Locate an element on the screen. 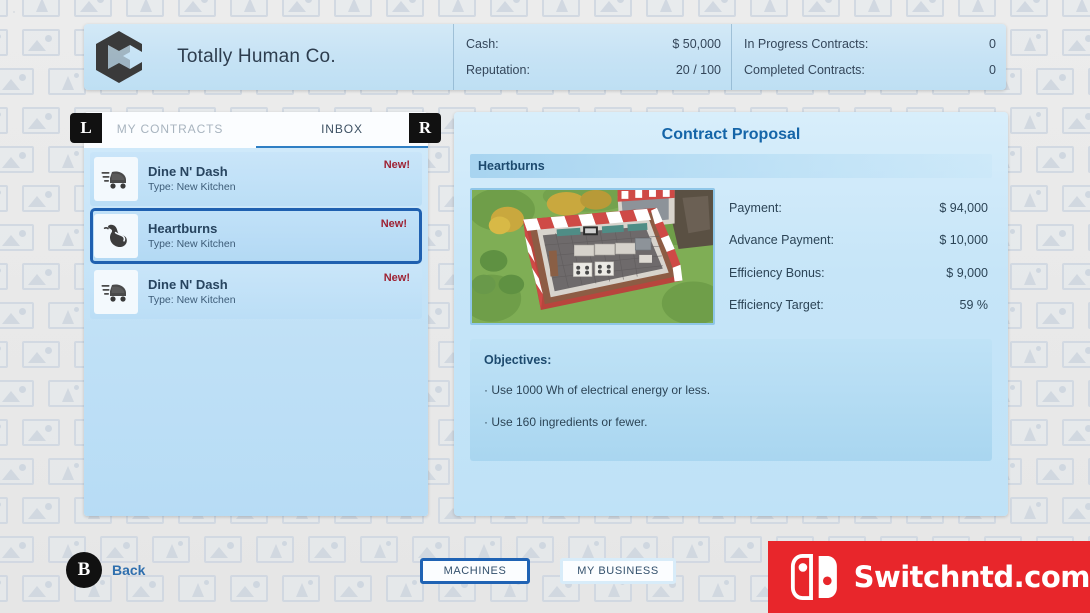  contracts-tabs: MY CONTRACTS INBOX is located at coordinates (256, 130).